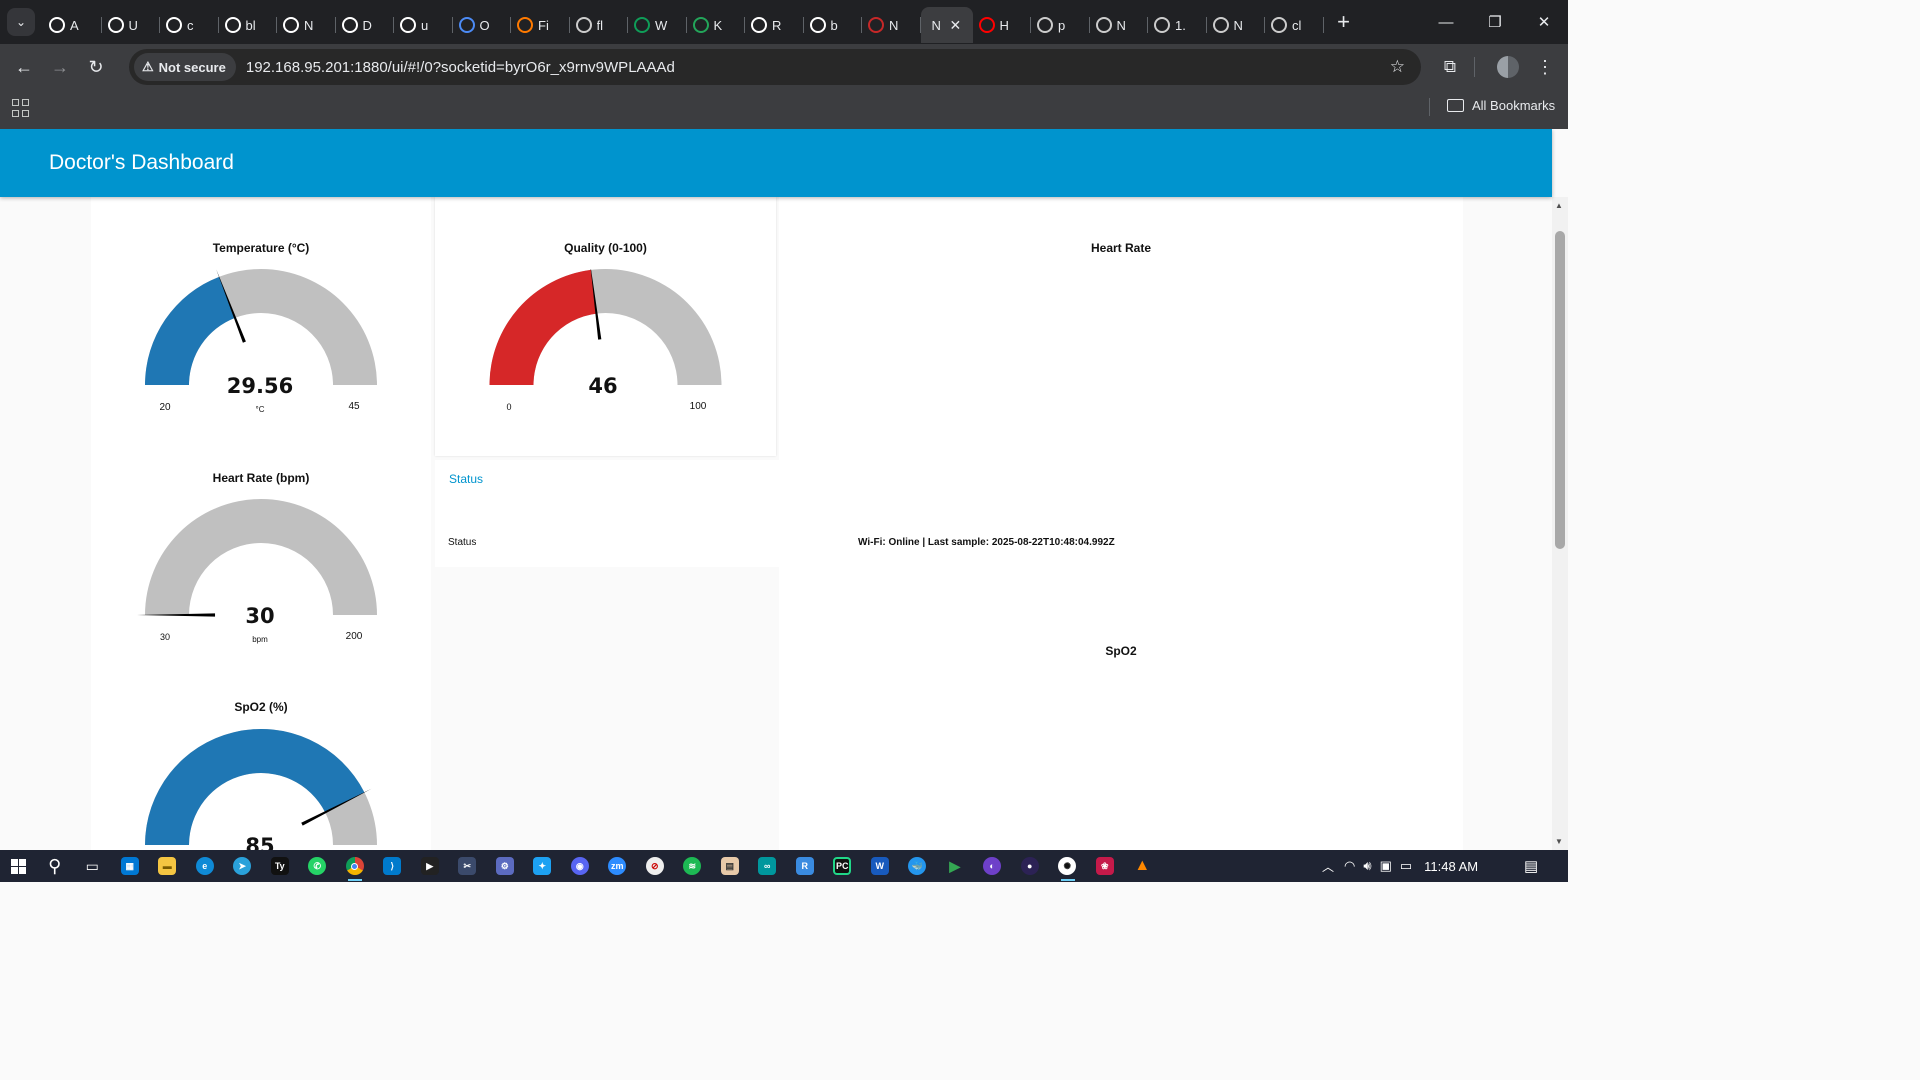 This screenshot has height=1080, width=1920. What do you see at coordinates (1474, 67) in the screenshot?
I see `toolbar-divider` at bounding box center [1474, 67].